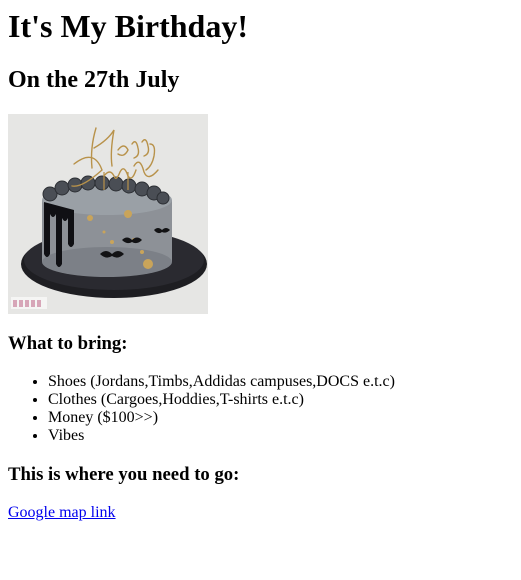 The height and width of the screenshot is (580, 521). Describe the element at coordinates (68, 343) in the screenshot. I see `what-to-bring-heading: What to bring:` at that location.